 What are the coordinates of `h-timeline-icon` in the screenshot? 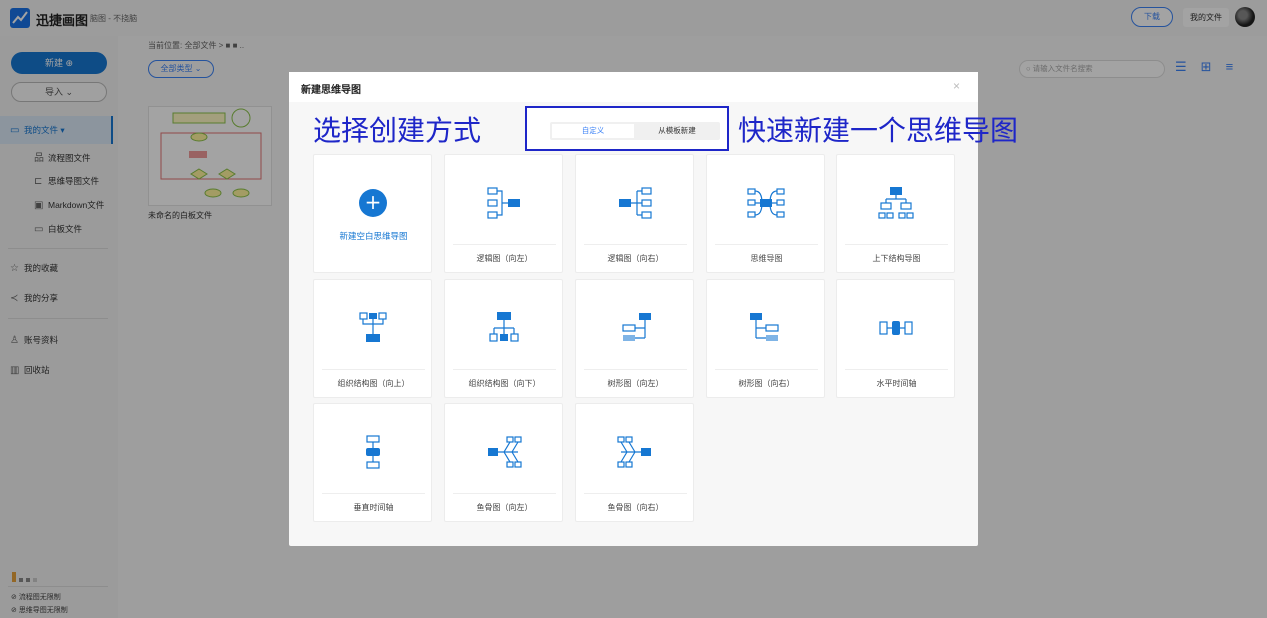 It's located at (896, 328).